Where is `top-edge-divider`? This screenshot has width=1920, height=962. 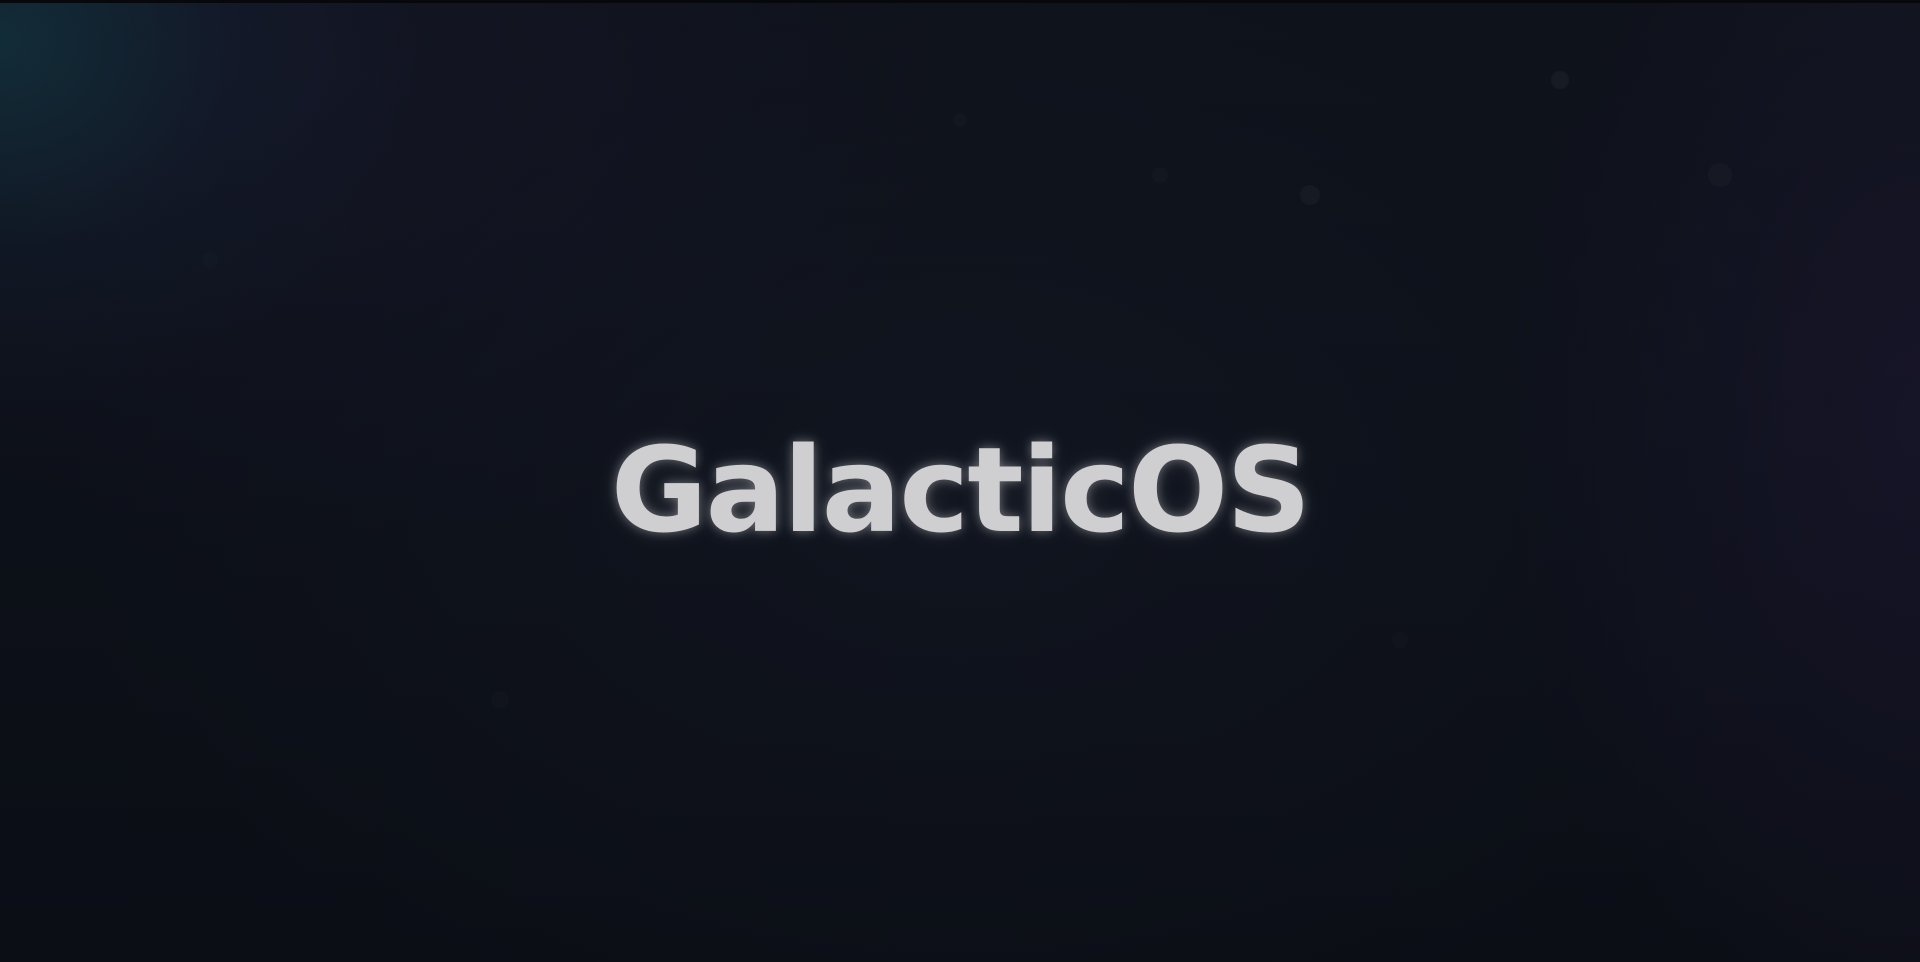 top-edge-divider is located at coordinates (960, 1).